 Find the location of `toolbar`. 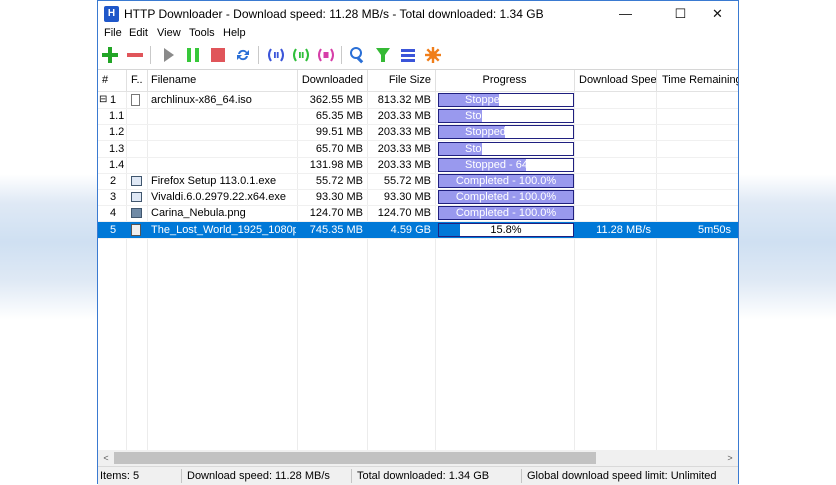

toolbar is located at coordinates (418, 55).